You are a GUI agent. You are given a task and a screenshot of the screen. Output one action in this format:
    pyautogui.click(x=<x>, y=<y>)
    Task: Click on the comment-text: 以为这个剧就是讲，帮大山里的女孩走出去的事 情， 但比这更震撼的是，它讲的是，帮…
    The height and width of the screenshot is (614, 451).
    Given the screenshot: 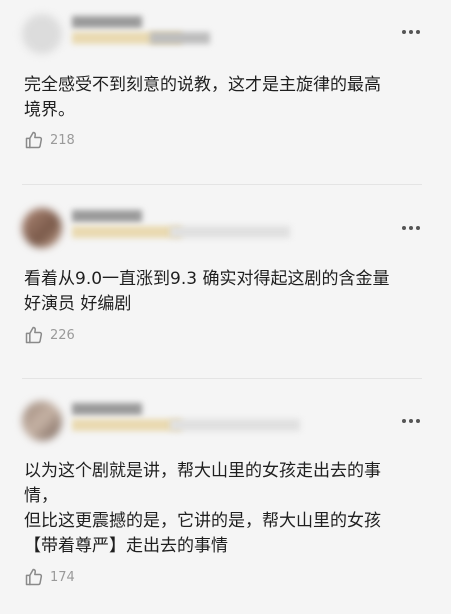 What is the action you would take?
    pyautogui.click(x=202, y=508)
    